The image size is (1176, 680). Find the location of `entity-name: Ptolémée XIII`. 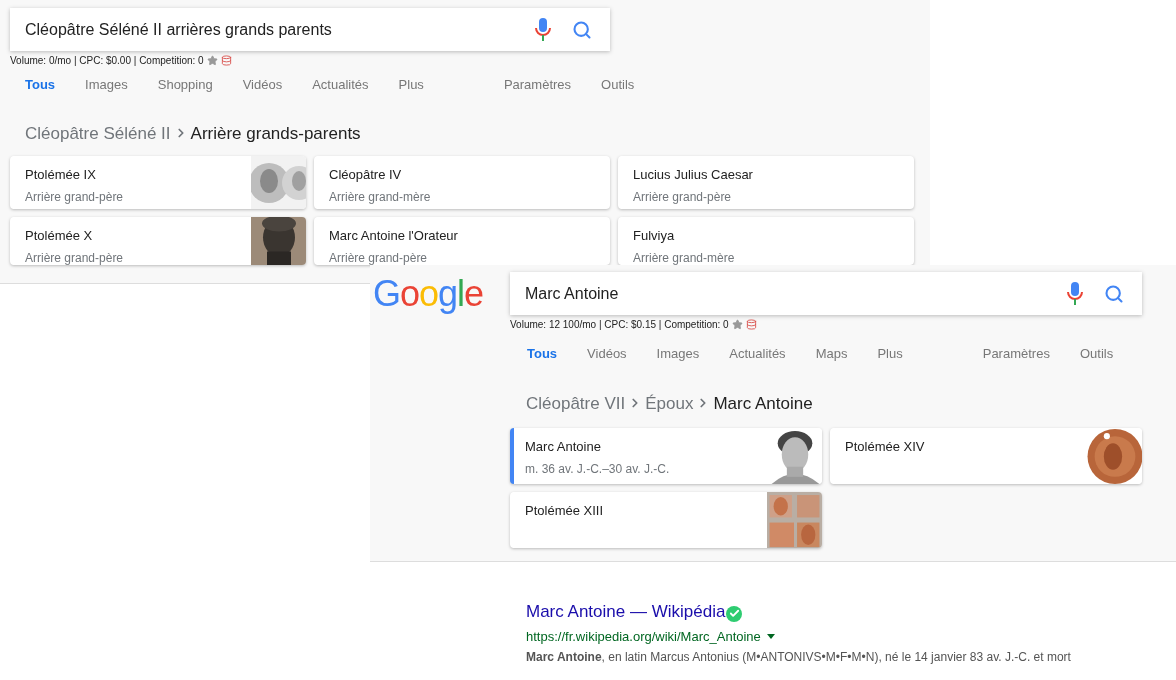

entity-name: Ptolémée XIII is located at coordinates (565, 511).